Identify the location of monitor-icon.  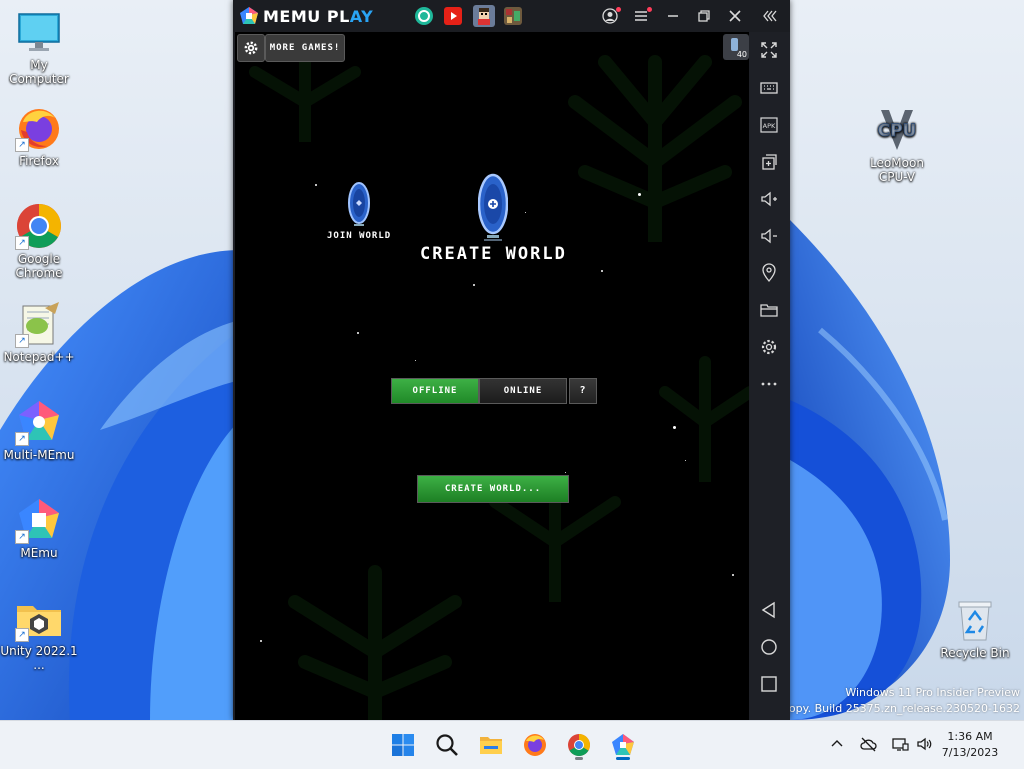
(39, 32).